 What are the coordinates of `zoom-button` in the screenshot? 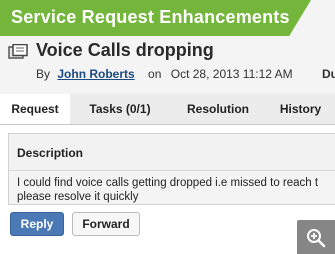 It's located at (316, 237).